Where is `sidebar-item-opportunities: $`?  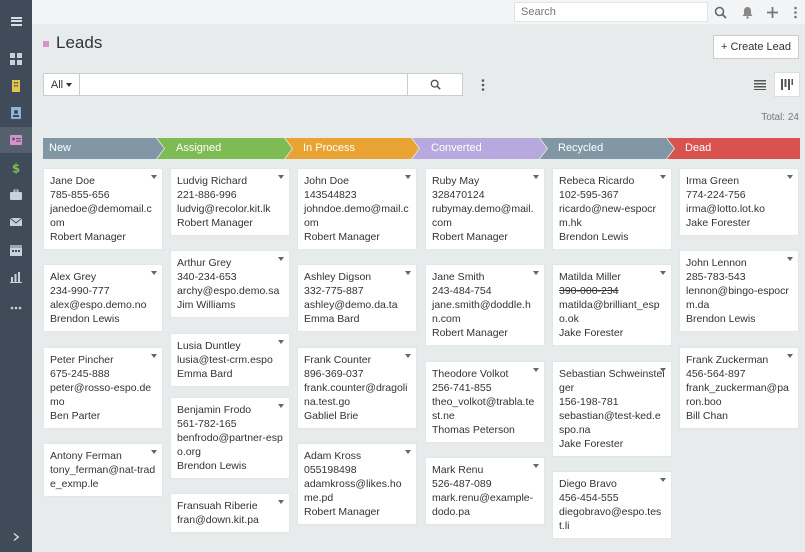 sidebar-item-opportunities: $ is located at coordinates (16, 168).